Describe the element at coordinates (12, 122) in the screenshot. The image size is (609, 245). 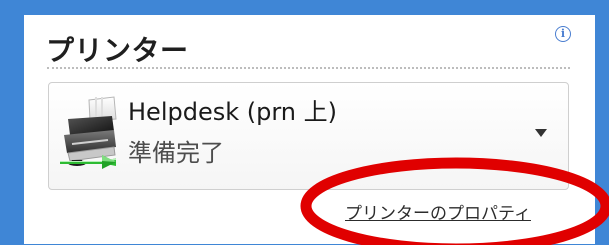
I see `window-frame-left` at that location.